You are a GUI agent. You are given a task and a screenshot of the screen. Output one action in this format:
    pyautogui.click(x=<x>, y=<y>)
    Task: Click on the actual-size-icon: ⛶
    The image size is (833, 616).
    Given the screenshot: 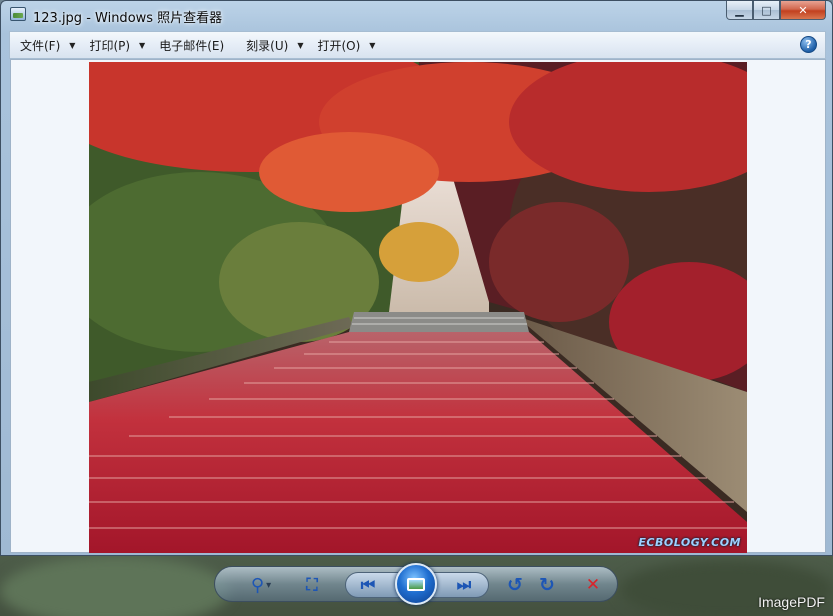 What is the action you would take?
    pyautogui.click(x=312, y=584)
    